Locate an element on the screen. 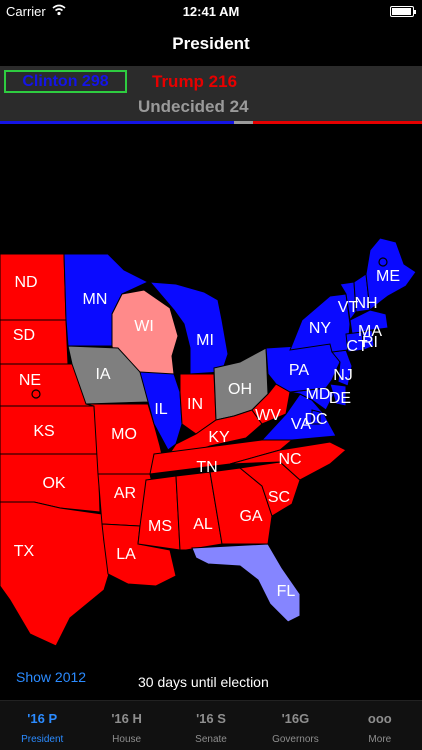 The width and height of the screenshot is (422, 750). state-label-sc: SC is located at coordinates (279, 497).